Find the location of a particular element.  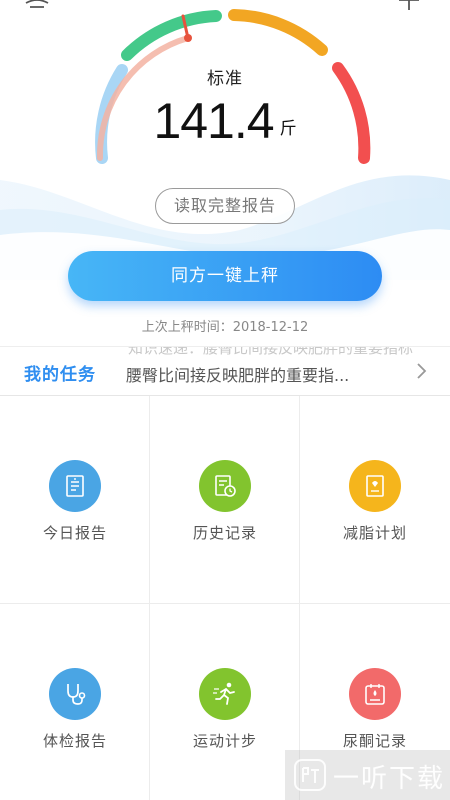

watermark-logo-icon is located at coordinates (310, 775).